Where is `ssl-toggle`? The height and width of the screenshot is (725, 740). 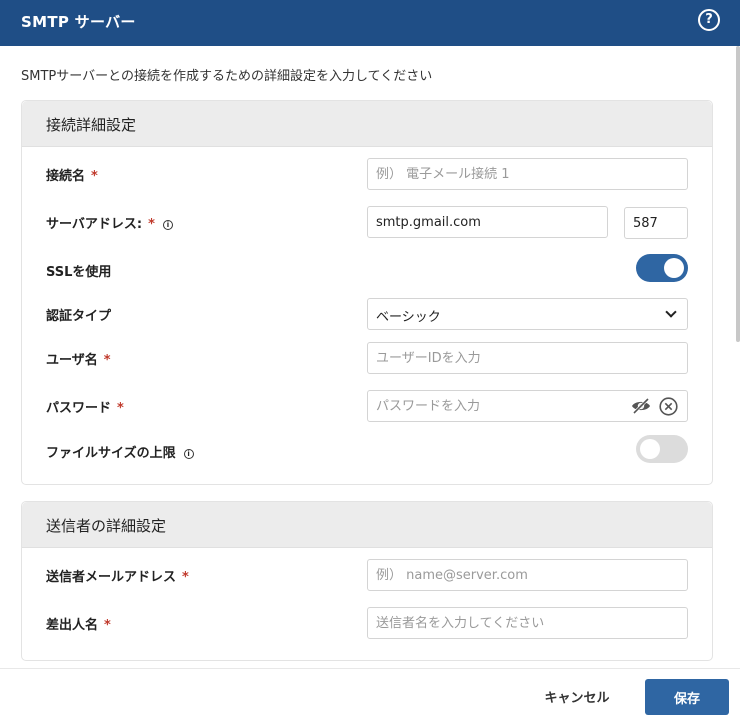 ssl-toggle is located at coordinates (662, 268).